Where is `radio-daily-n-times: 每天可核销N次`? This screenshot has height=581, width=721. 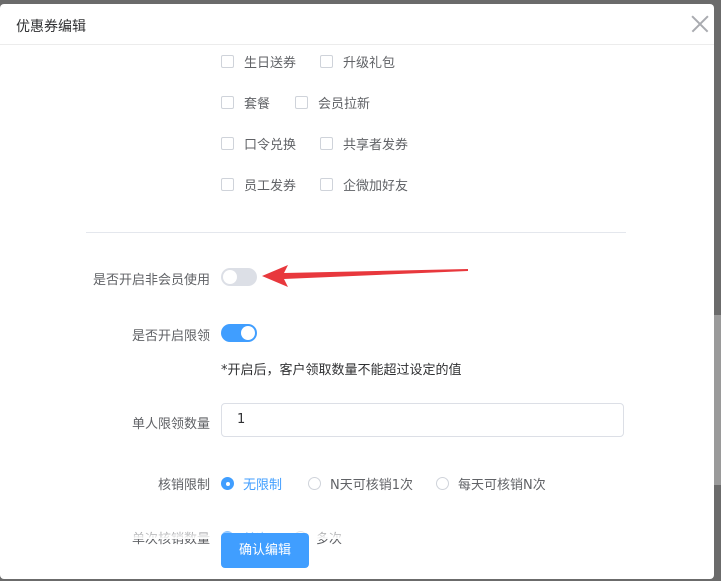
radio-daily-n-times: 每天可核销N次 is located at coordinates (491, 483).